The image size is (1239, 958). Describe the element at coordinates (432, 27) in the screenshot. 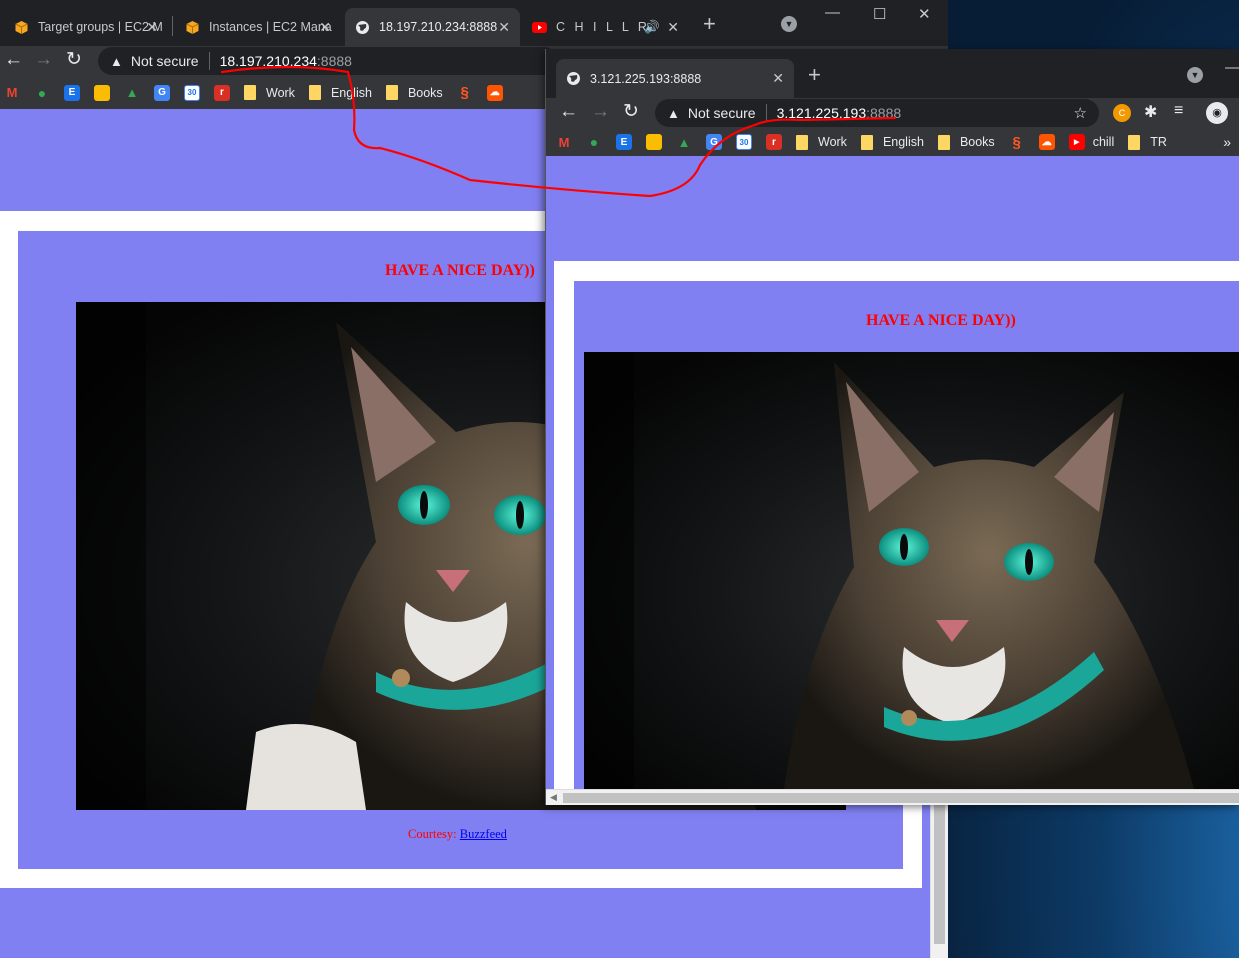

I see `tab-18-197-210-234: 18.197.210.234:8888 ✕` at that location.